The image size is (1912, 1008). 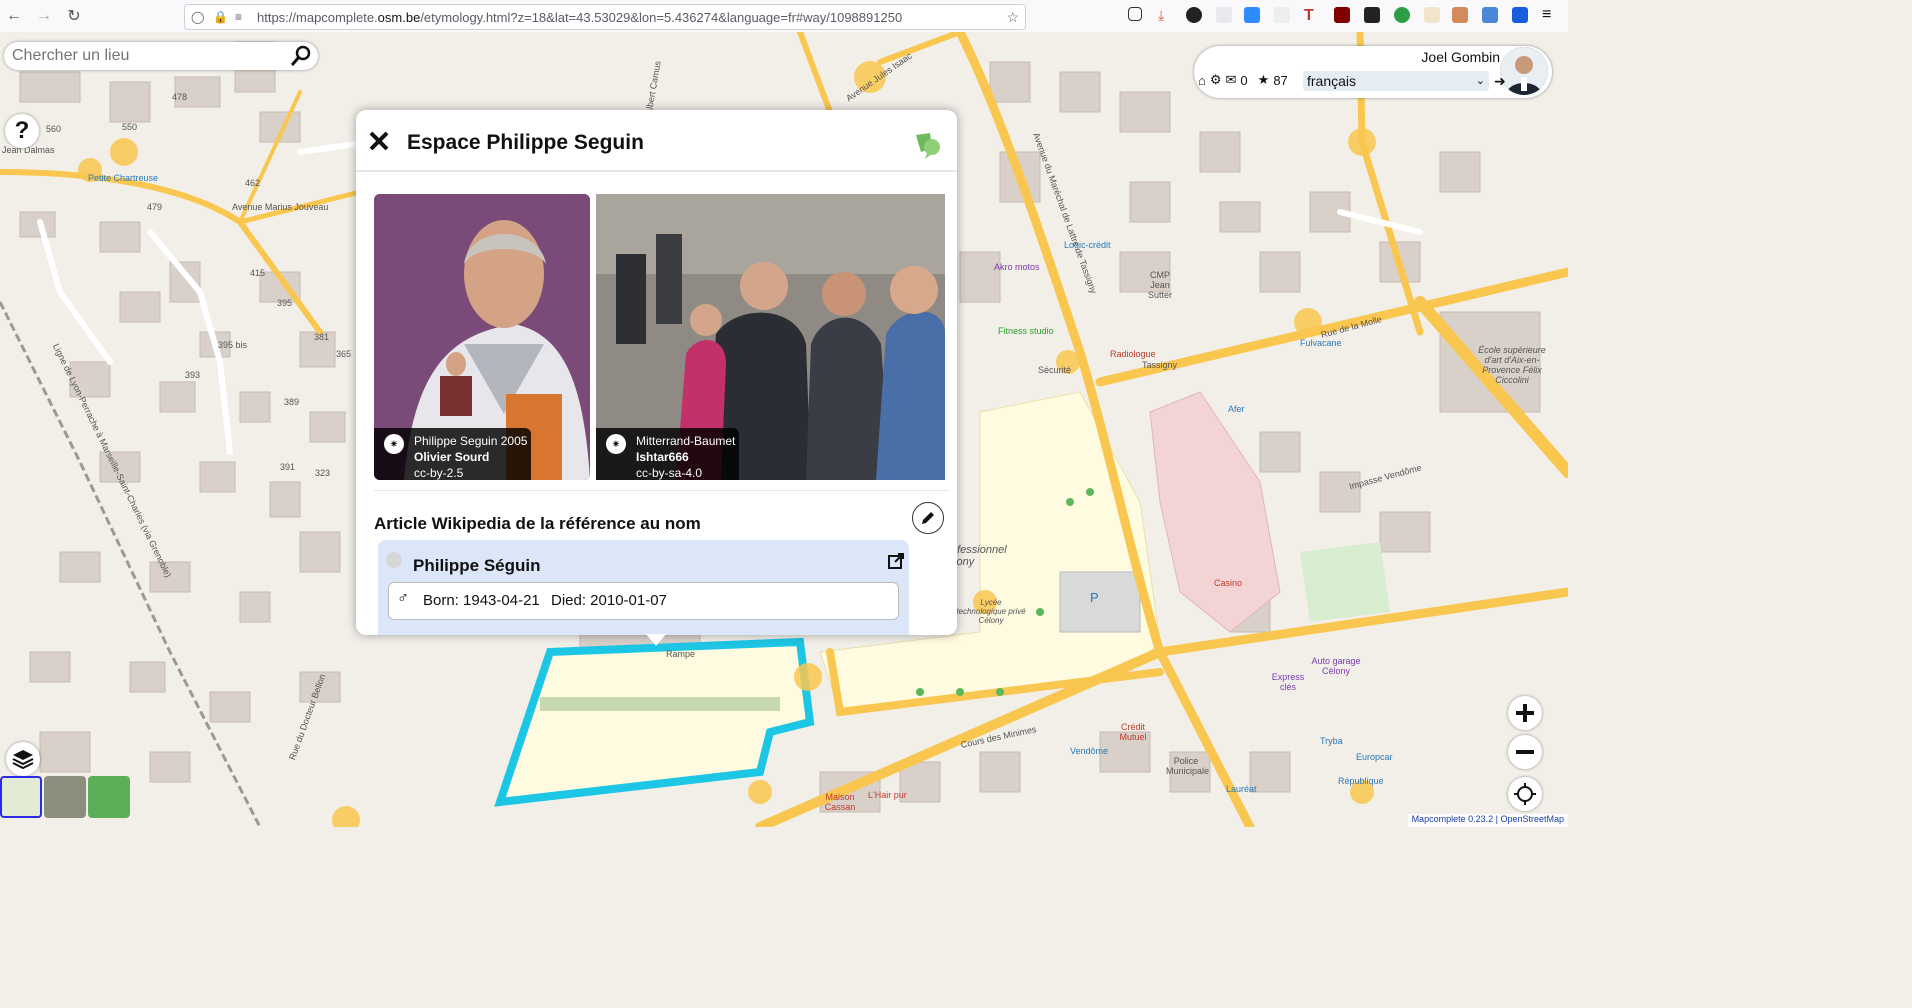 What do you see at coordinates (239, 17) in the screenshot?
I see `permissions-icon: ≡` at bounding box center [239, 17].